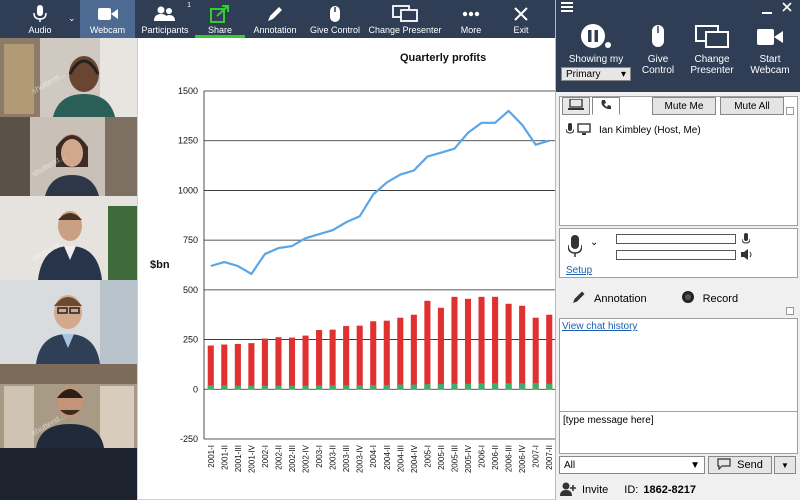 The width and height of the screenshot is (800, 500). What do you see at coordinates (579, 270) in the screenshot?
I see `setup-link: Setup` at bounding box center [579, 270].